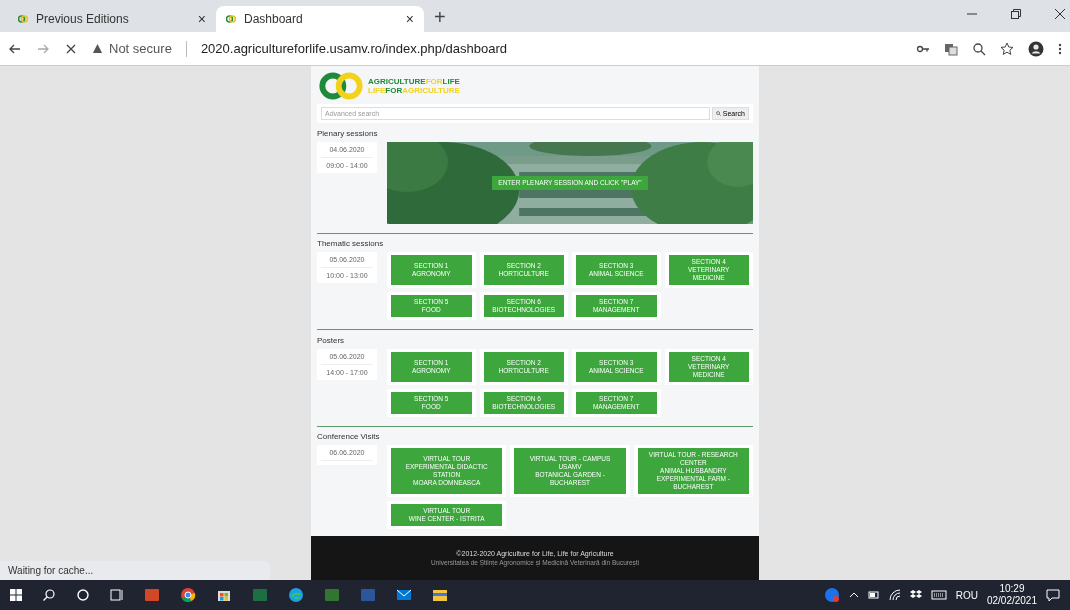  What do you see at coordinates (1007, 48) in the screenshot?
I see `star-icon` at bounding box center [1007, 48].